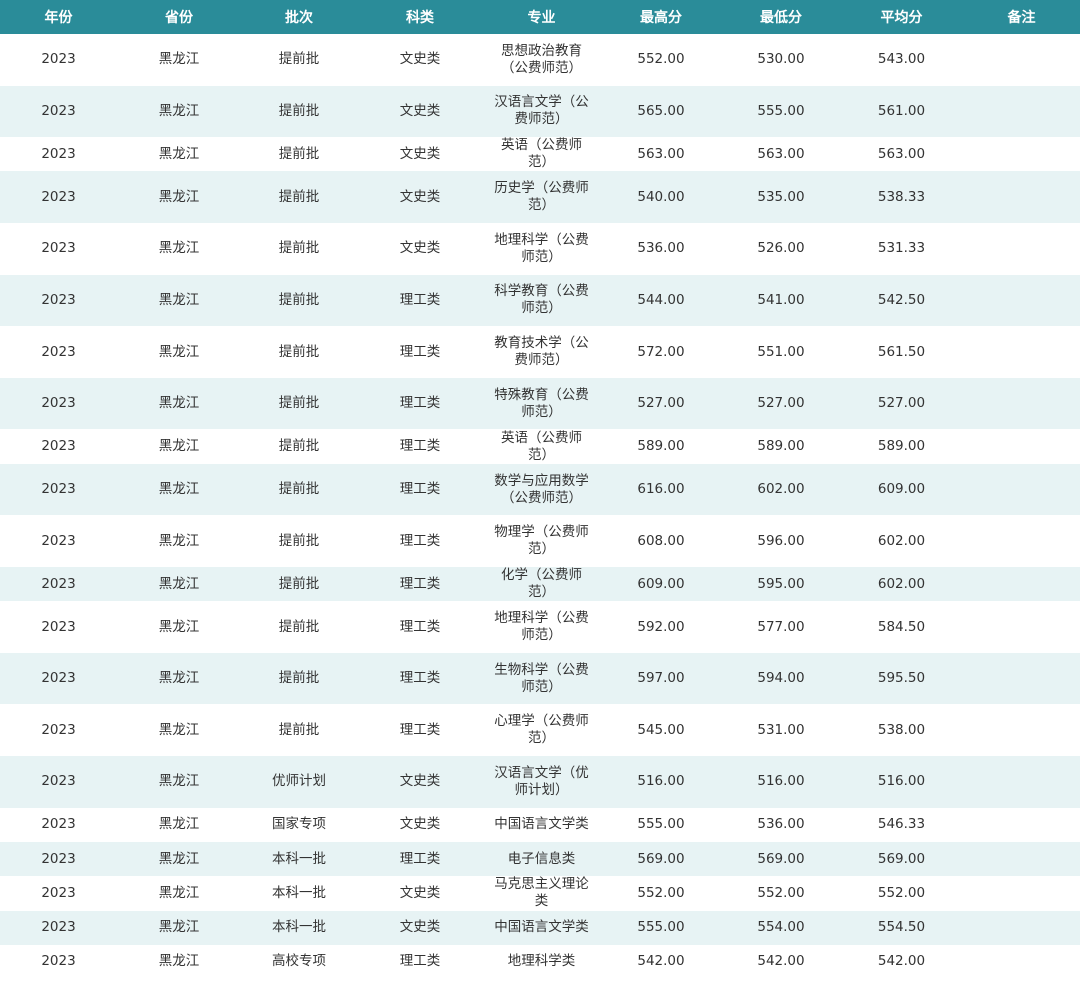  What do you see at coordinates (540, 730) in the screenshot?
I see `table-row: 2023 黑龙江 提前批 理工类 心理学（公费师范） 545.00 531.00 538.00` at bounding box center [540, 730].